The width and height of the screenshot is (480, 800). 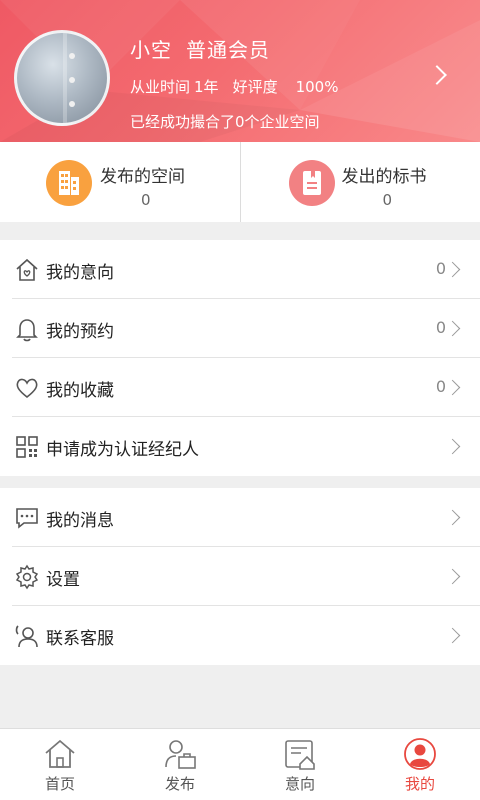 What do you see at coordinates (60, 753) in the screenshot?
I see `home-icon` at bounding box center [60, 753].